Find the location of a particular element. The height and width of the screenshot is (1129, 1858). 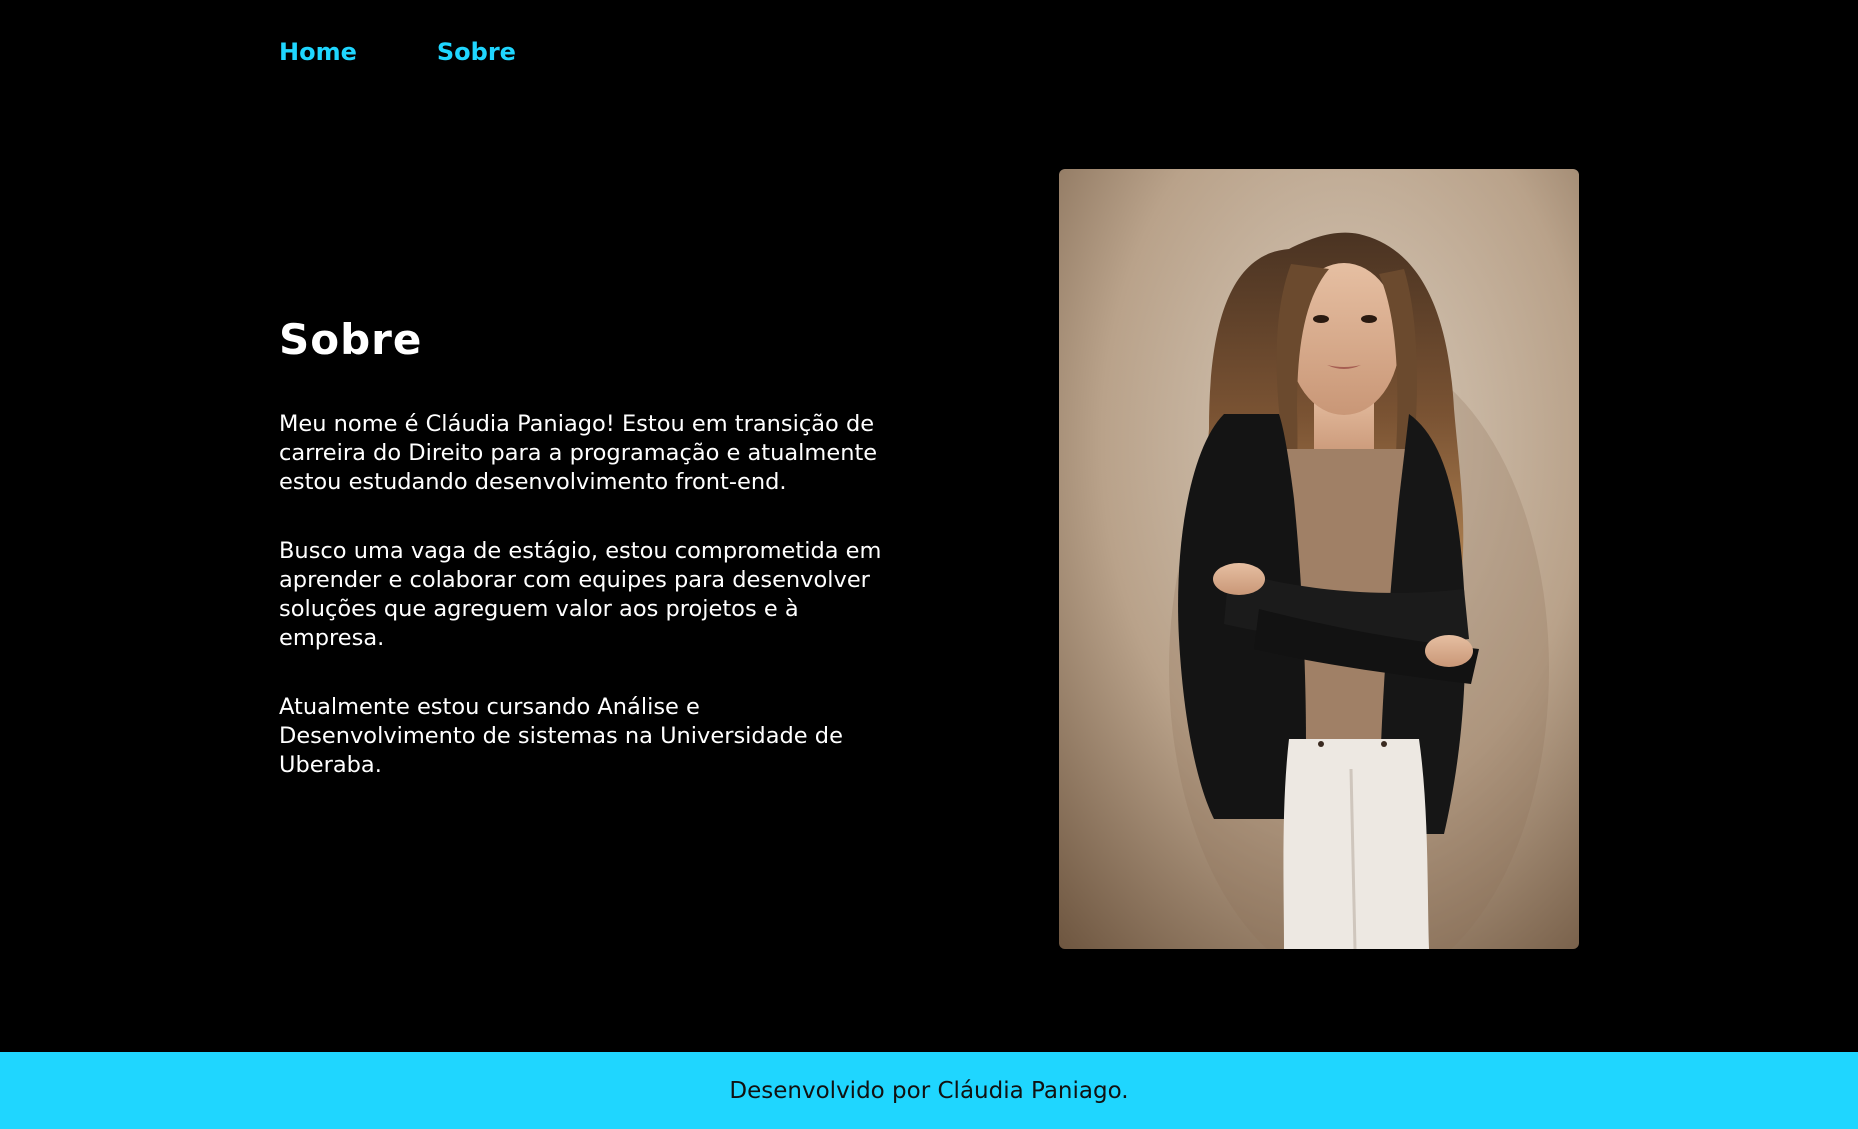

footer-credit: Desenvolvido por Cláudia Paniago. is located at coordinates (929, 1090).